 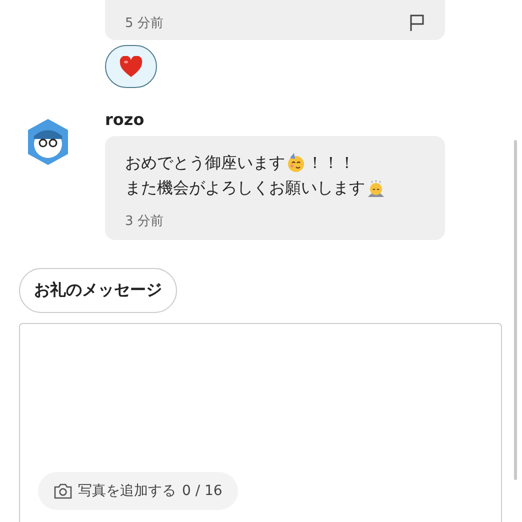 What do you see at coordinates (125, 120) in the screenshot?
I see `author-name: rozo` at bounding box center [125, 120].